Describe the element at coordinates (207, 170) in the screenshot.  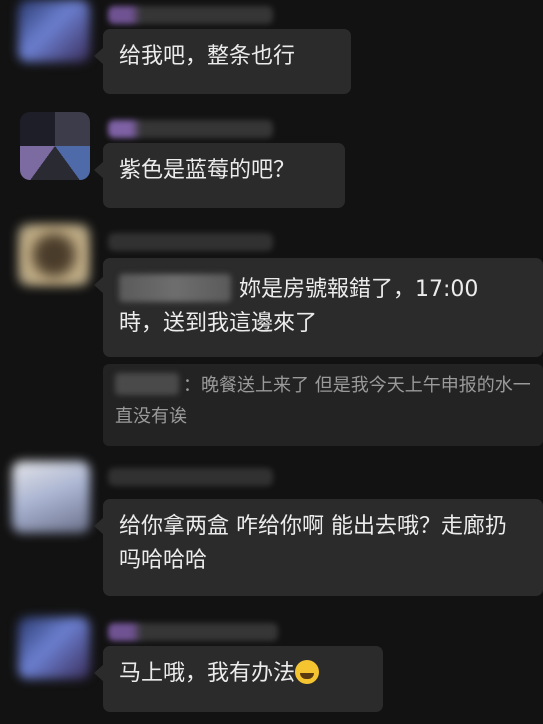
I see `message-text: 紫色是蓝莓的吧？` at that location.